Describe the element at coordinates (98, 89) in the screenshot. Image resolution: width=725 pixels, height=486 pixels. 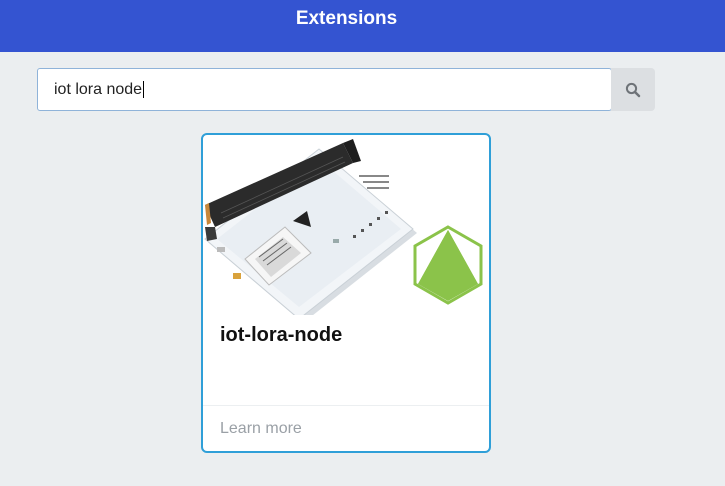
I see `search-input-value: iot lora node` at that location.